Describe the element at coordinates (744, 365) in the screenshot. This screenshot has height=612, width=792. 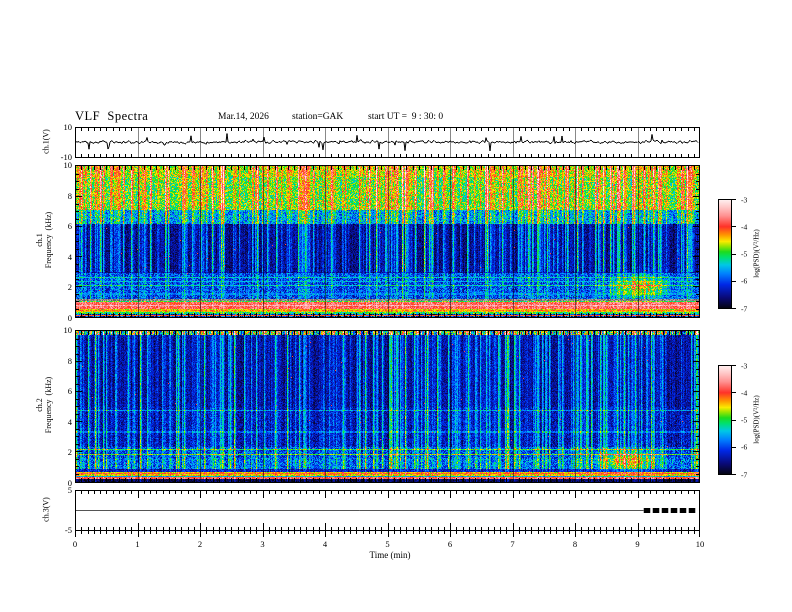
I see `colorbar2-tick: -3` at that location.